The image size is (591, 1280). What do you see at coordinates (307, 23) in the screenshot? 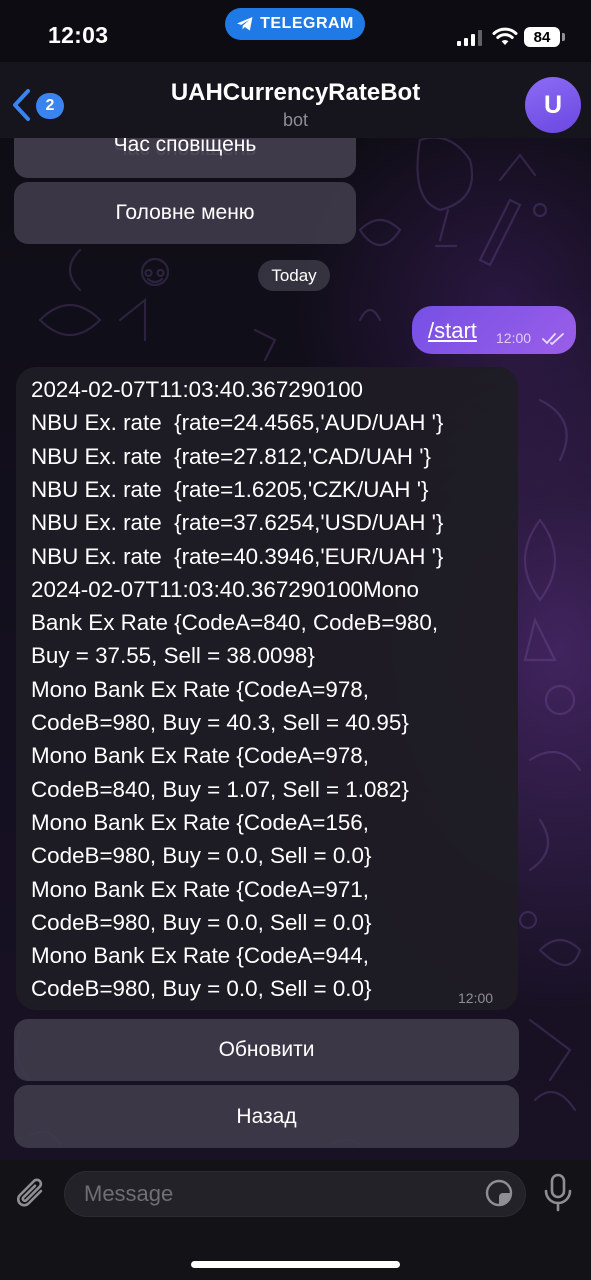
I see `telegram-pill-label: TELEGRAM` at bounding box center [307, 23].